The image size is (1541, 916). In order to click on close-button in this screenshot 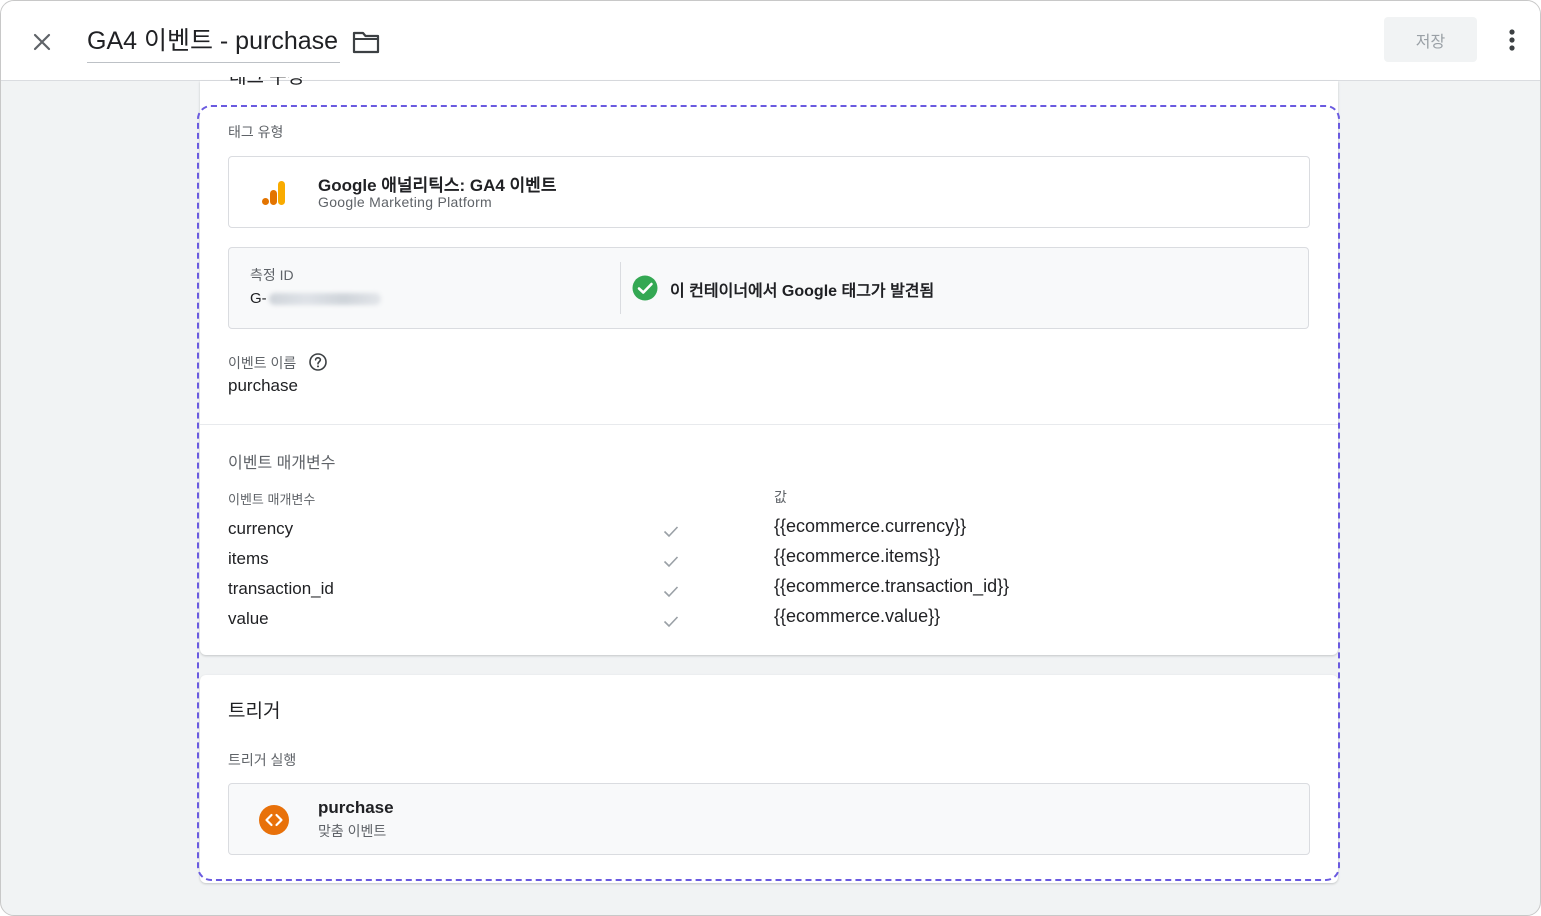, I will do `click(42, 42)`.